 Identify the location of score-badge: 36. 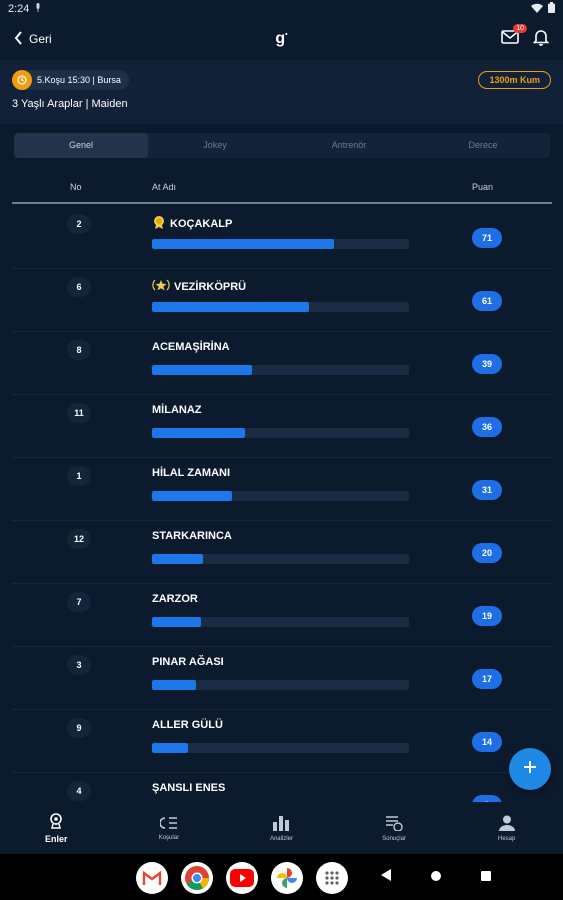
(487, 427).